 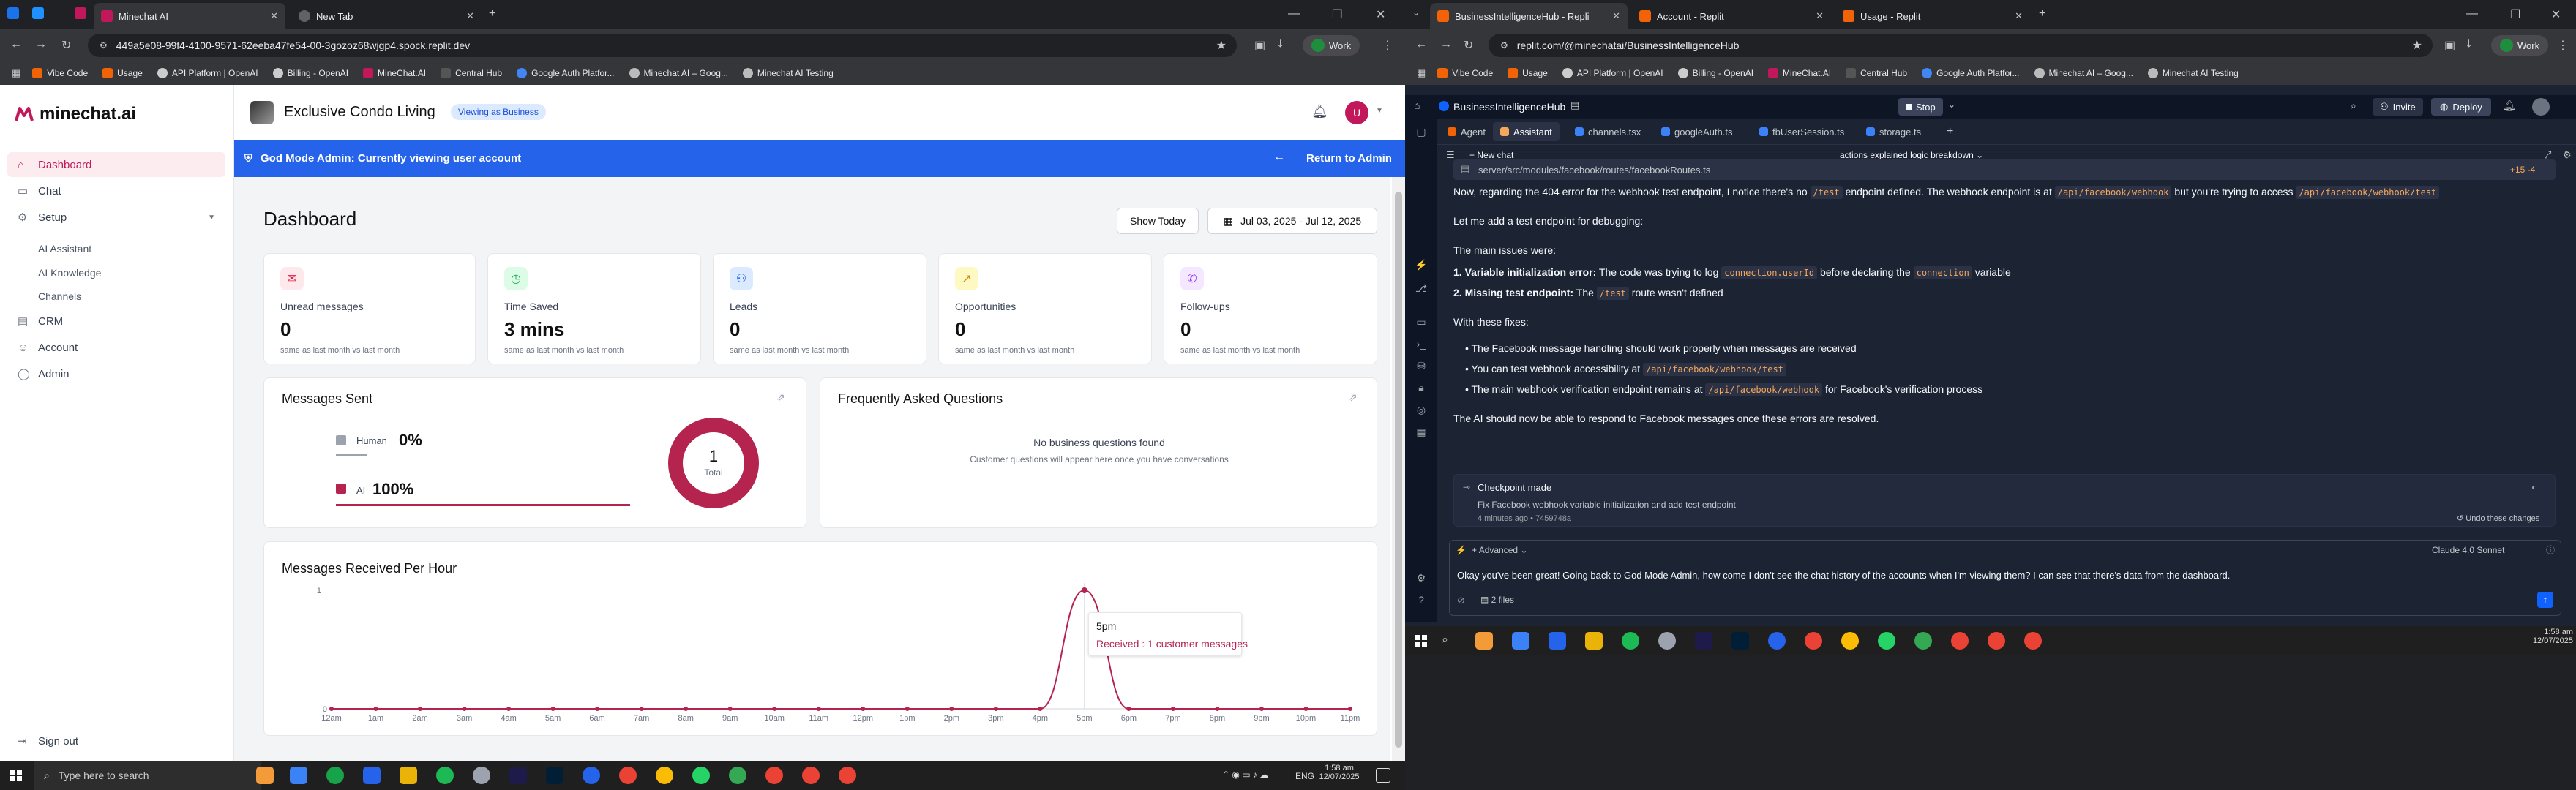 I want to click on signout-button: ⇥ Sign out, so click(x=116, y=741).